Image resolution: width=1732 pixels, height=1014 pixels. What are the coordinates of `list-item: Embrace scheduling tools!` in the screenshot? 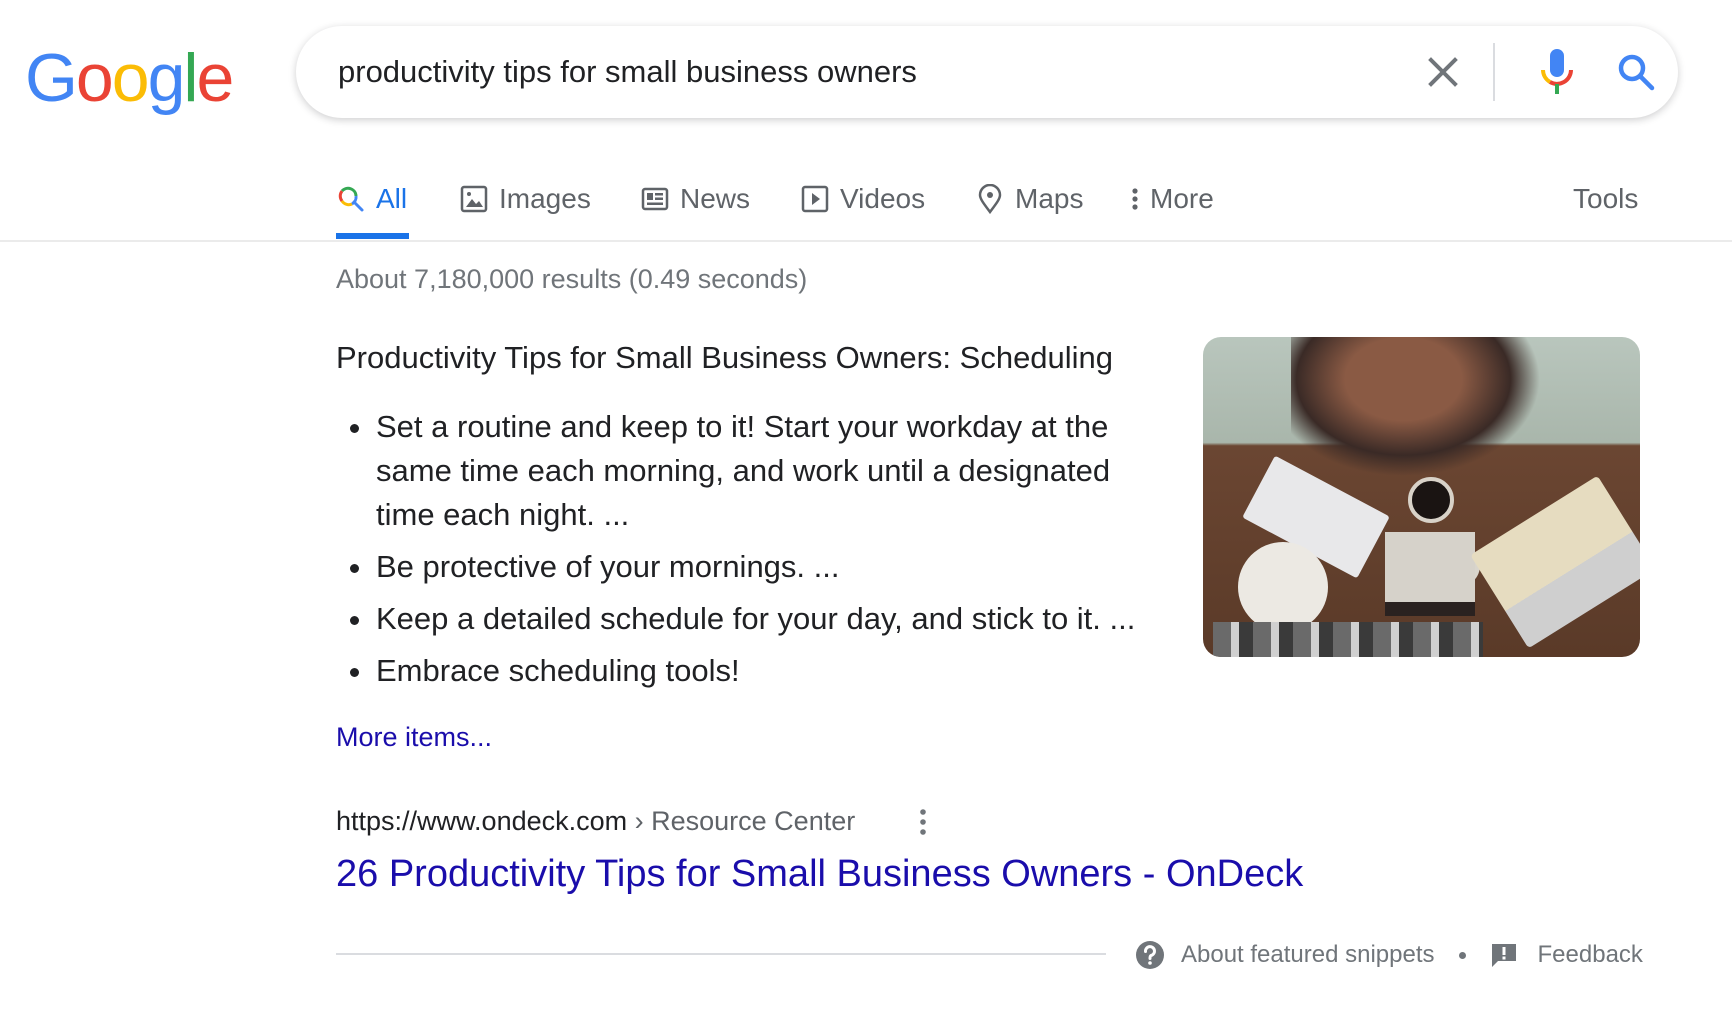 It's located at (756, 671).